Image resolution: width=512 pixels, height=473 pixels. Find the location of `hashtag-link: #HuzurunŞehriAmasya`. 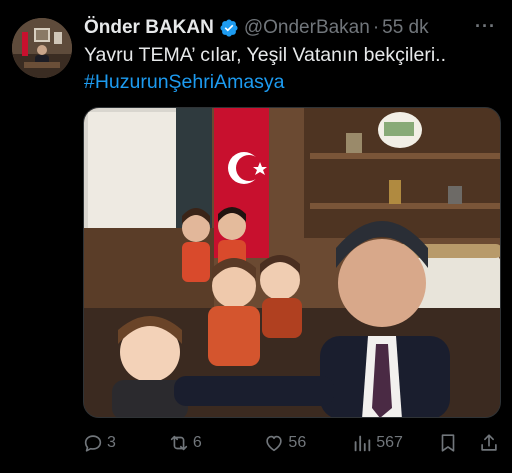

hashtag-link: #HuzurunŞehriAmasya is located at coordinates (290, 82).